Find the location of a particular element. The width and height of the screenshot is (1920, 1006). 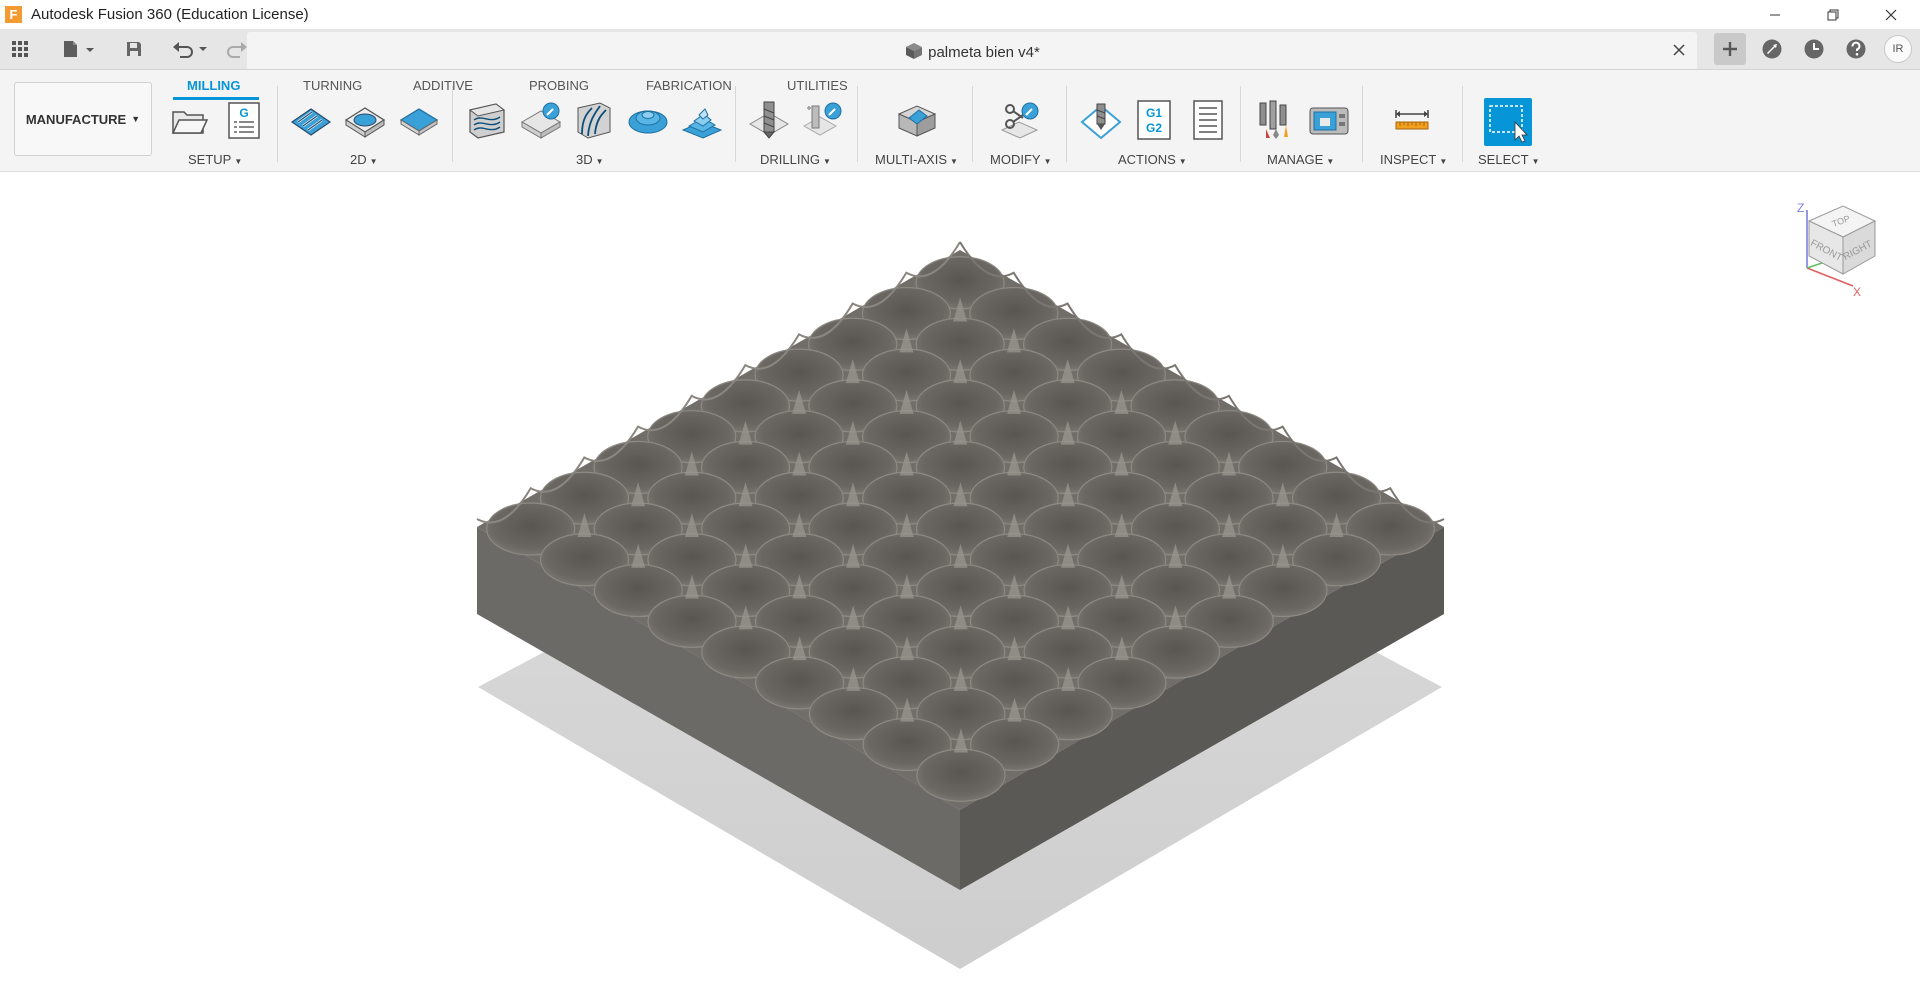

workspace-label: MANUFACTURE is located at coordinates (76, 119).